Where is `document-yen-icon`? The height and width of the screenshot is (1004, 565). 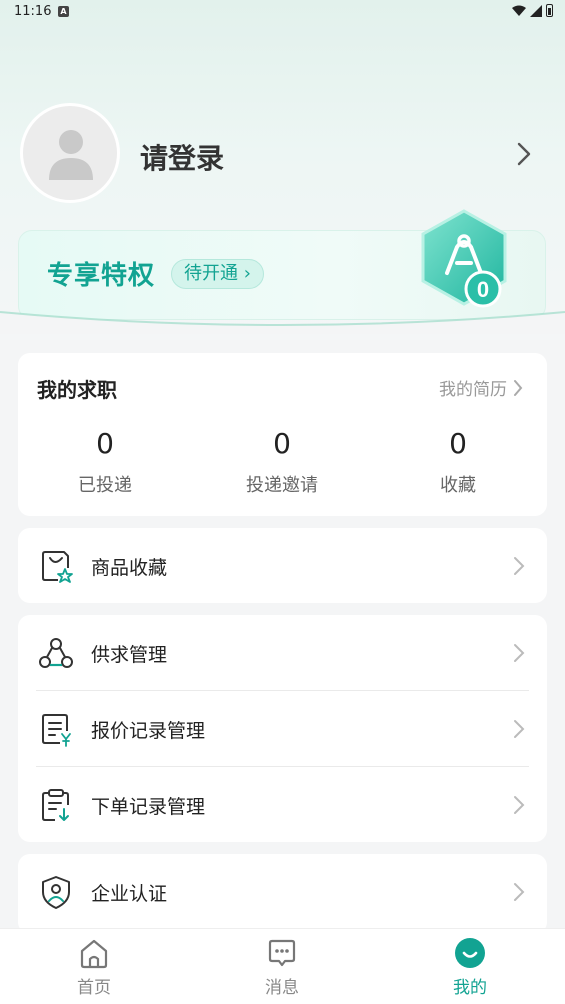 document-yen-icon is located at coordinates (56, 730).